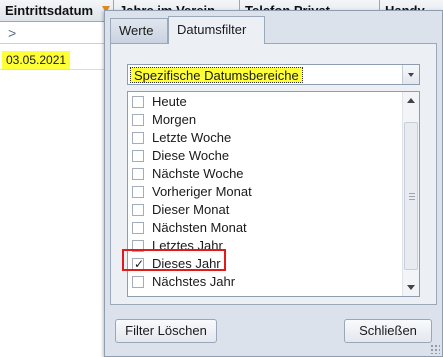 This screenshot has width=443, height=357. I want to click on list-item: Heute, so click(264, 102).